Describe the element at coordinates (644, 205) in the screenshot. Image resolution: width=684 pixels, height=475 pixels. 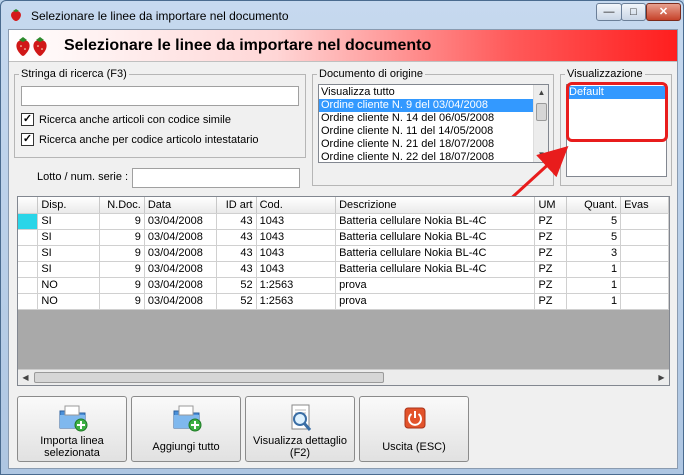
I see `column-header: Evas` at that location.